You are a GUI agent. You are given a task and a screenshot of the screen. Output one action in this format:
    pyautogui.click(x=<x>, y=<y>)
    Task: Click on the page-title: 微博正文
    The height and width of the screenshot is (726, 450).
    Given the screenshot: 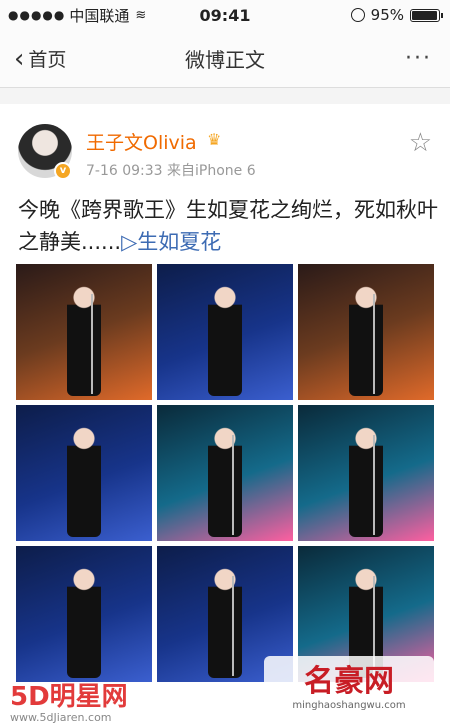 What is the action you would take?
    pyautogui.click(x=225, y=60)
    